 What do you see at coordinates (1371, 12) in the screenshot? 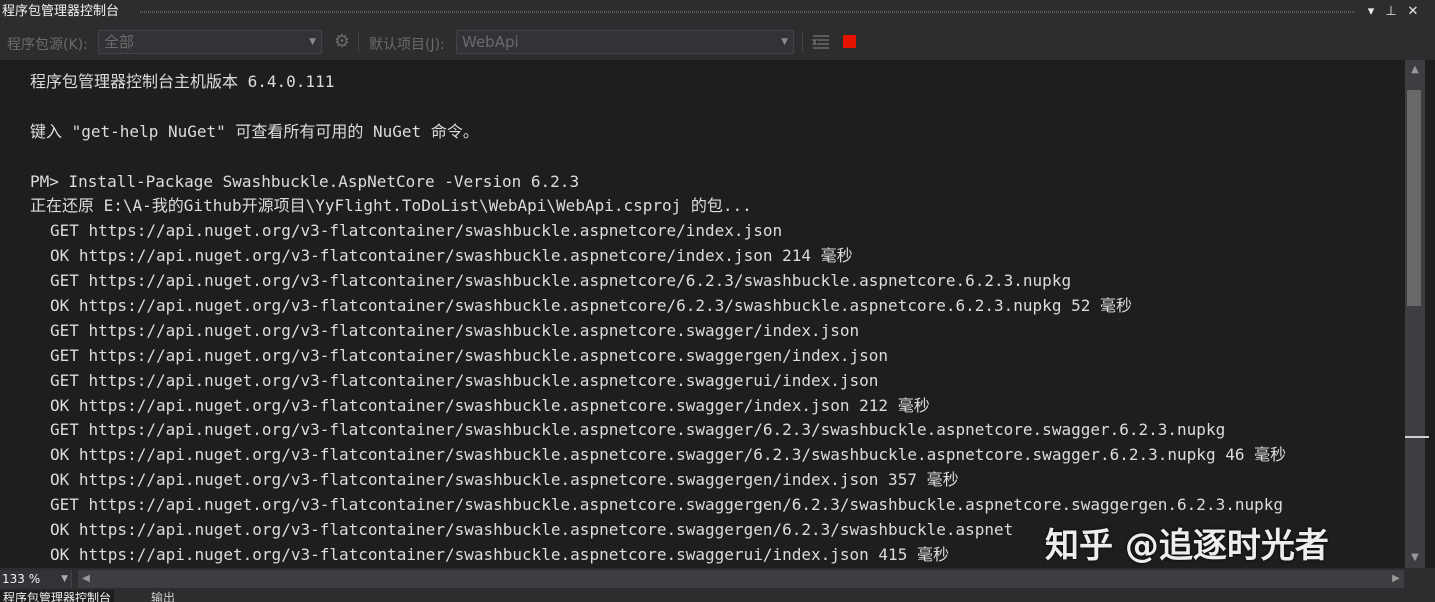
I see `window-menu-dropdown-icon: ▾` at bounding box center [1371, 12].